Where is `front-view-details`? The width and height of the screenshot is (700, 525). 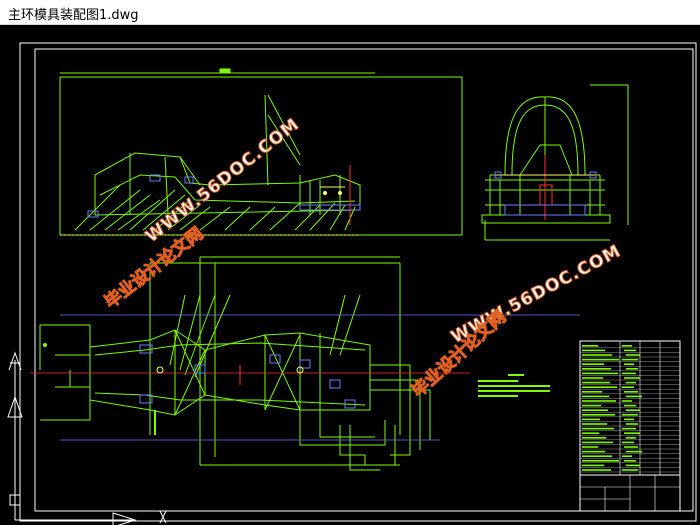
front-view-details is located at coordinates (545, 187).